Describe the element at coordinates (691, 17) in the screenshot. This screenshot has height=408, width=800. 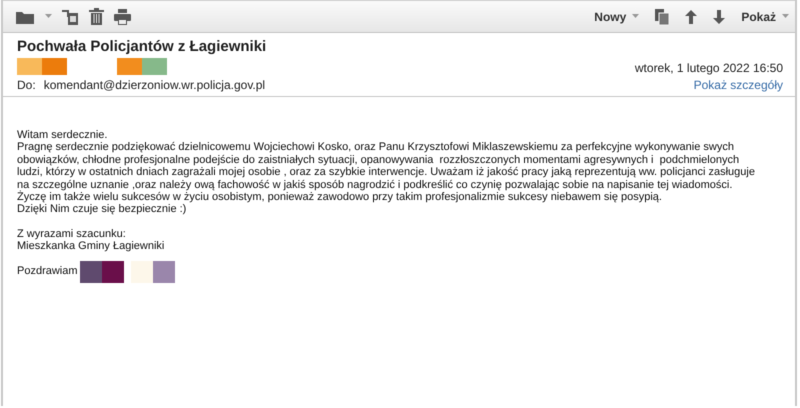
I see `up-arrow-icon` at that location.